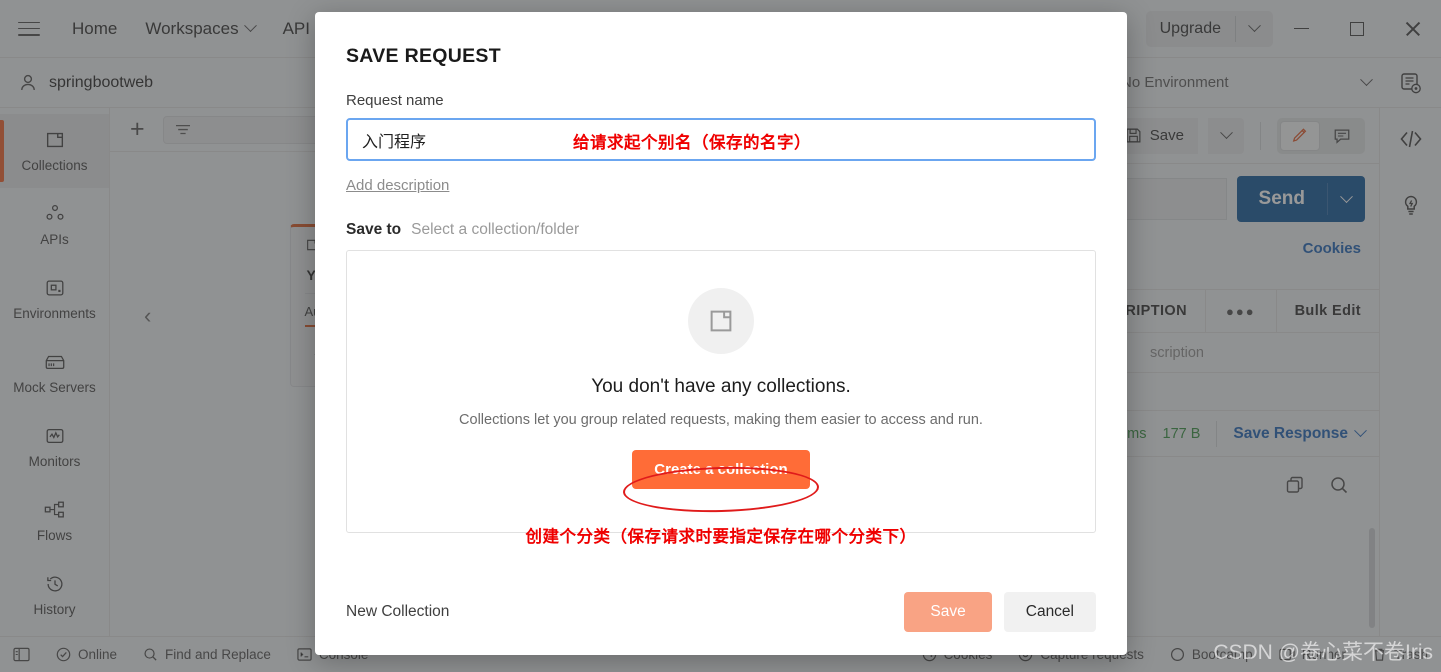  What do you see at coordinates (721, 386) in the screenshot?
I see `empty-collections-heading: You don't have any collections.` at bounding box center [721, 386].